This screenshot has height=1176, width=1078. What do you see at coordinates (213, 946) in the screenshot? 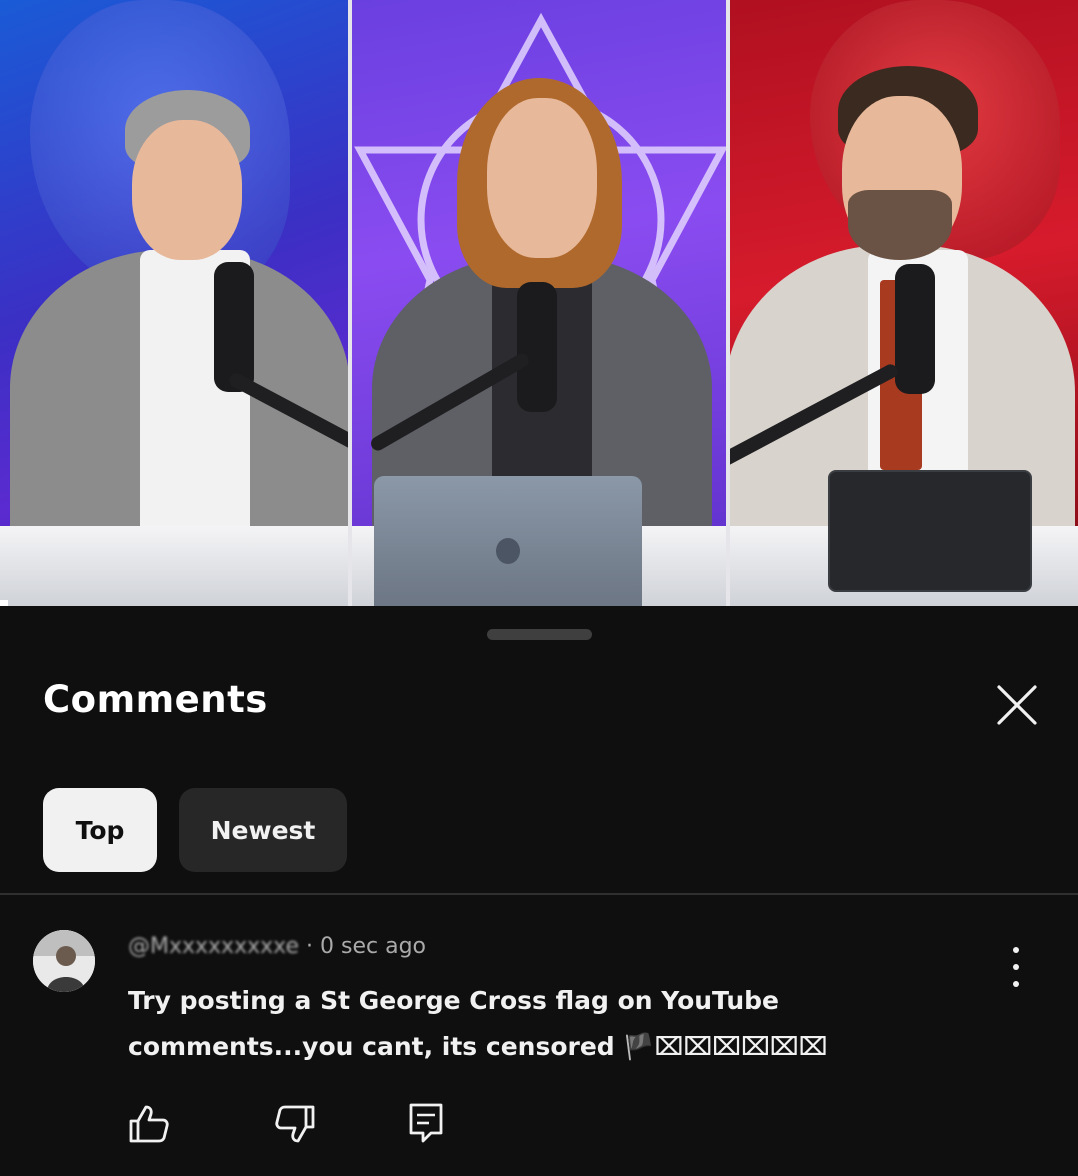
I see `comment-author: @Mxxxxxxxxxe` at bounding box center [213, 946].